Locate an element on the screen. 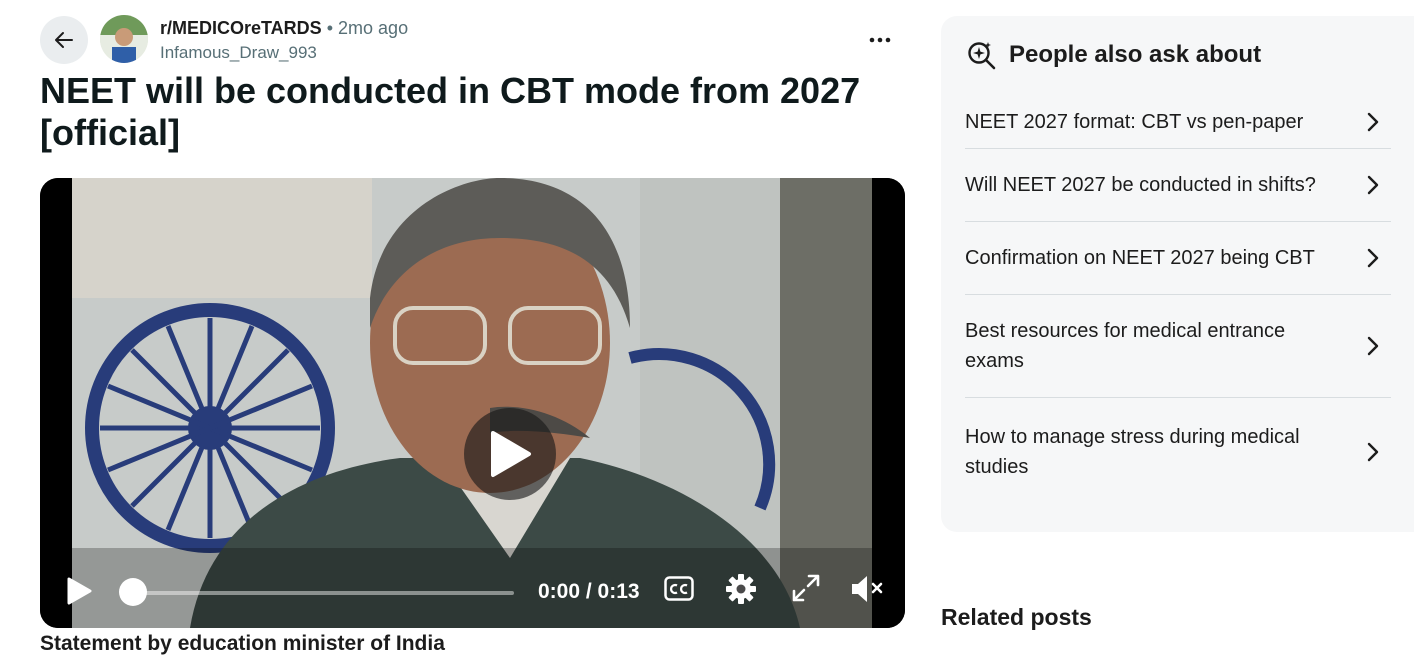 The width and height of the screenshot is (1414, 656). question-label: Will NEET 2027 be conducted in shifts? is located at coordinates (1140, 185).